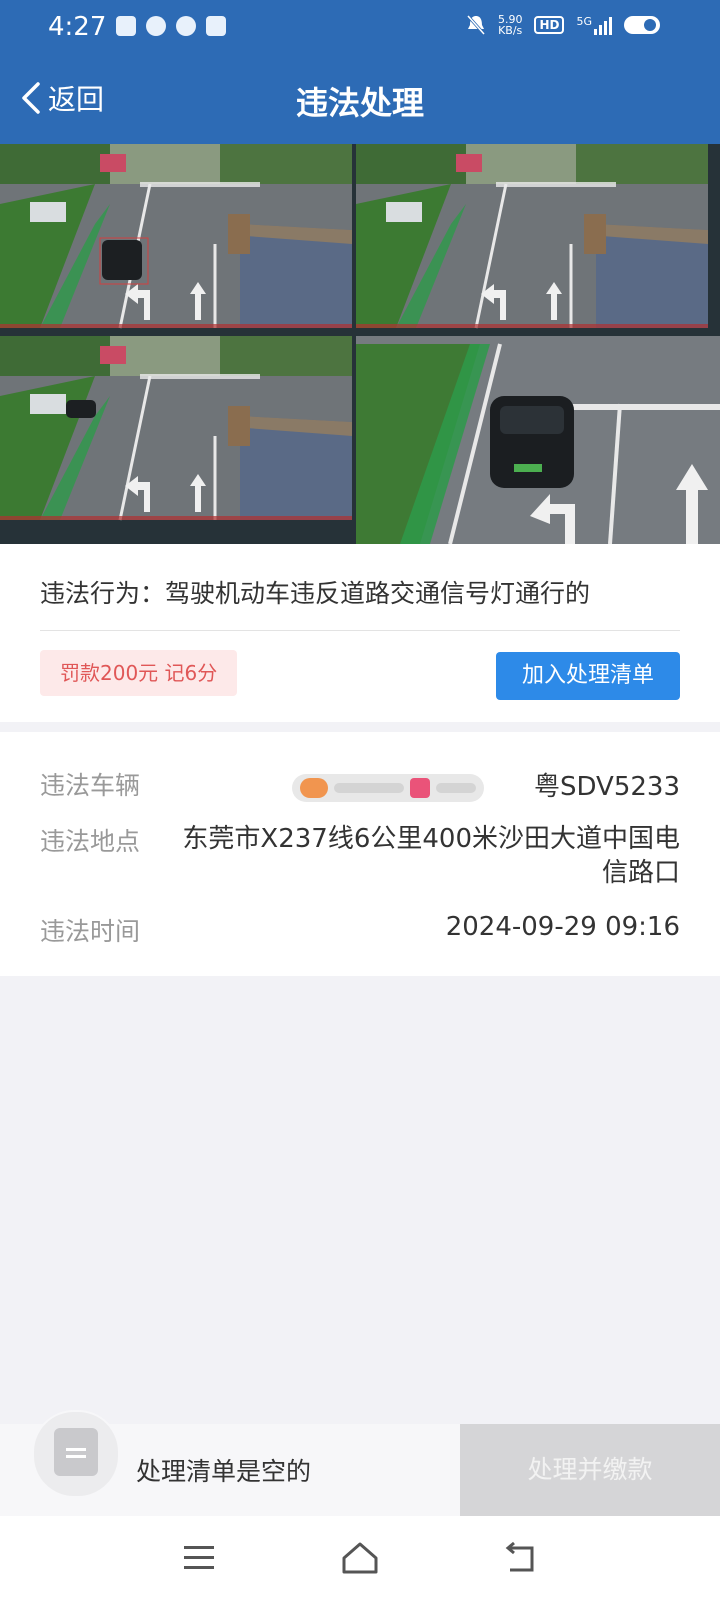 This screenshot has width=720, height=1600. What do you see at coordinates (360, 930) in the screenshot?
I see `time-row: 违法时间 2024-09-29 09:16` at bounding box center [360, 930].